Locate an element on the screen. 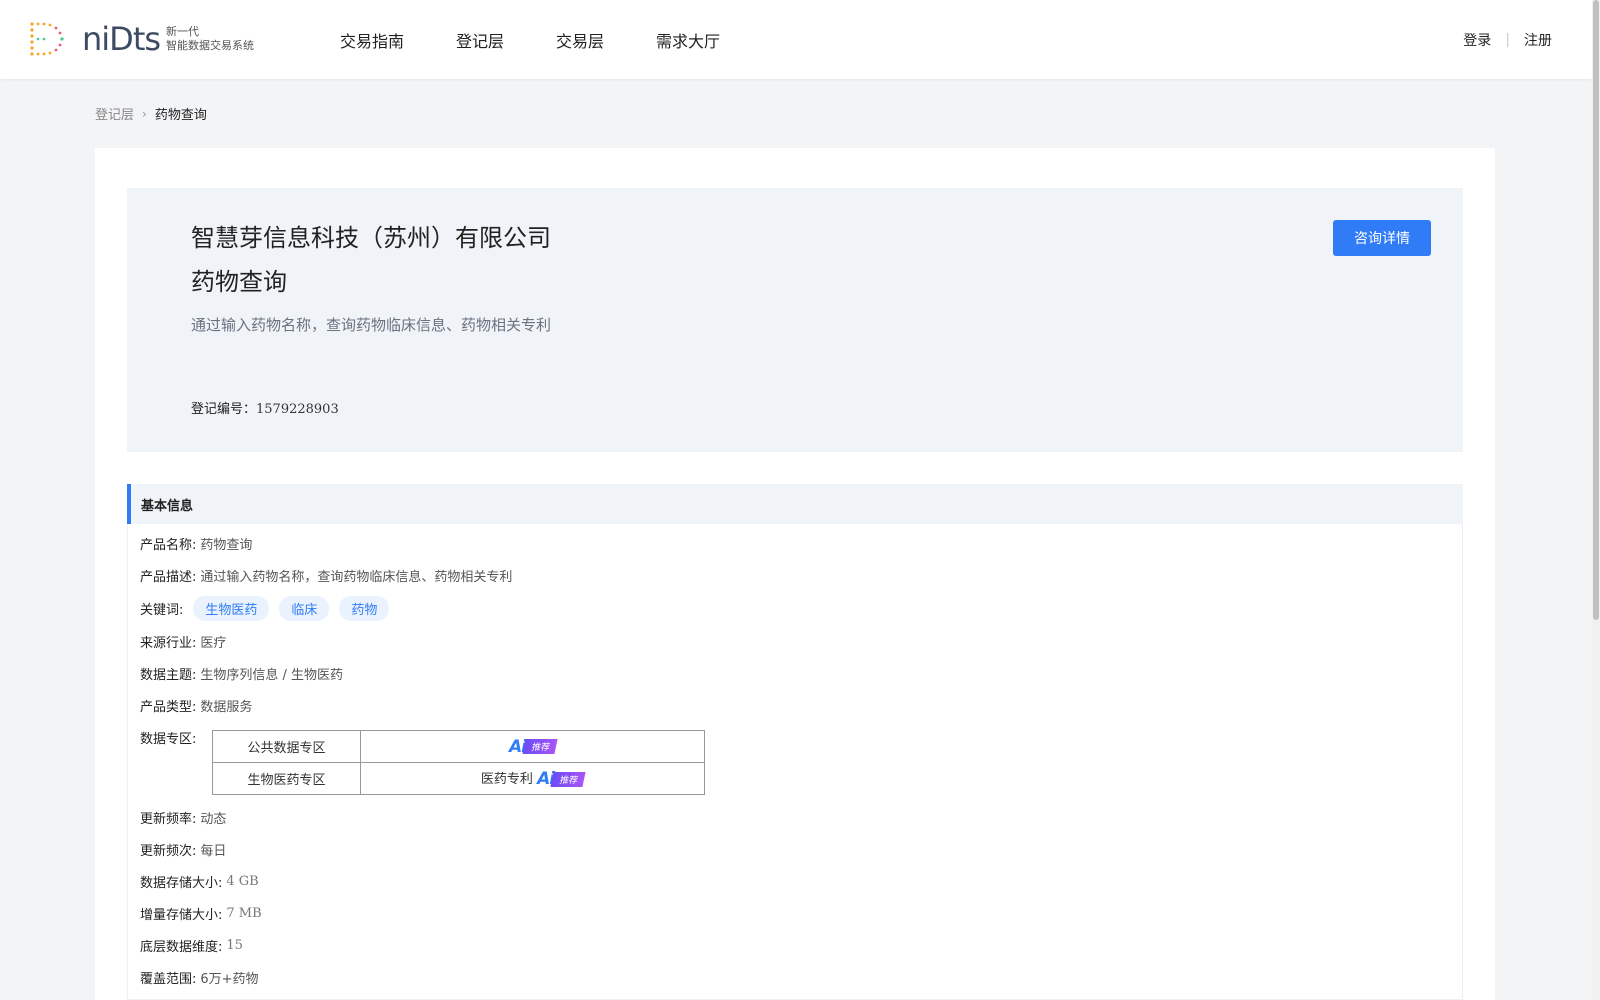  zone-value-cell: Ai 推荐 is located at coordinates (532, 746).